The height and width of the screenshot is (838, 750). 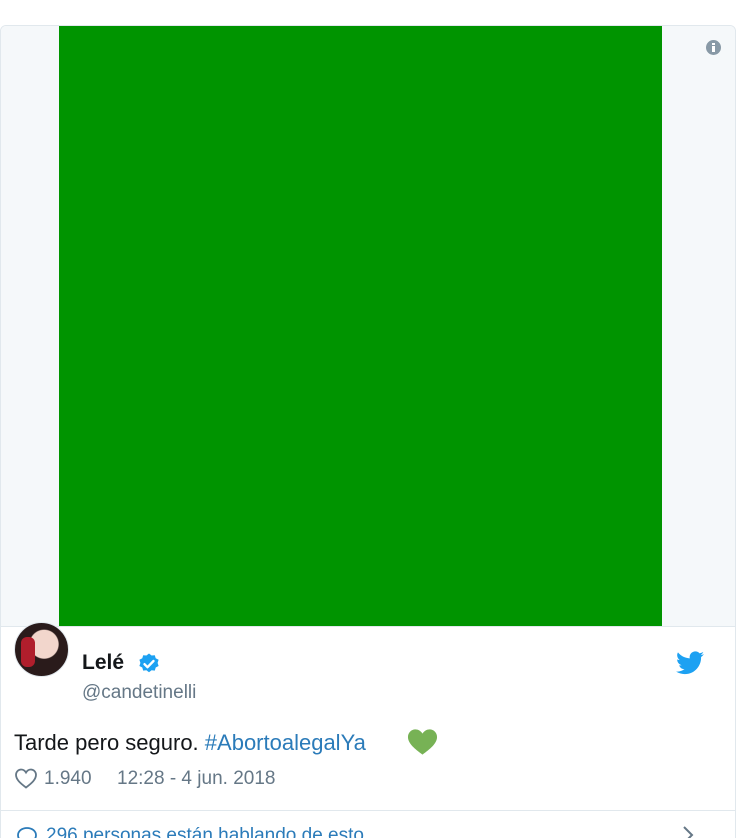 What do you see at coordinates (205, 831) in the screenshot?
I see `conversation-label: 296 personas están hablando de esto` at bounding box center [205, 831].